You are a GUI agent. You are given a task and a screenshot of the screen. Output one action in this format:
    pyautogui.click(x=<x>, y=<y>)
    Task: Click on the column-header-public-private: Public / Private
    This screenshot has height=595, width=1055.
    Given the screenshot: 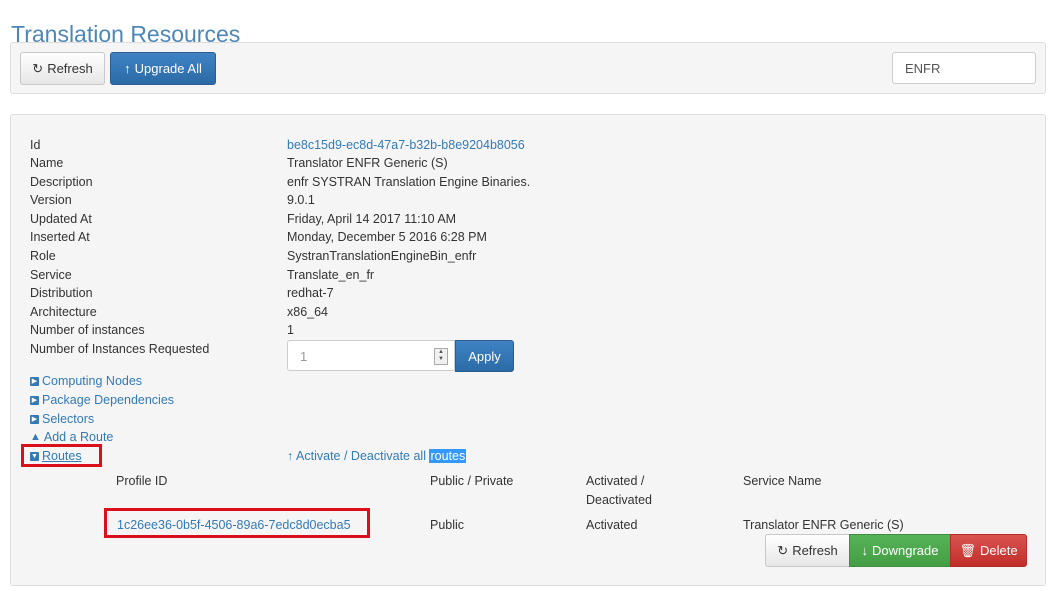 What is the action you would take?
    pyautogui.click(x=472, y=481)
    